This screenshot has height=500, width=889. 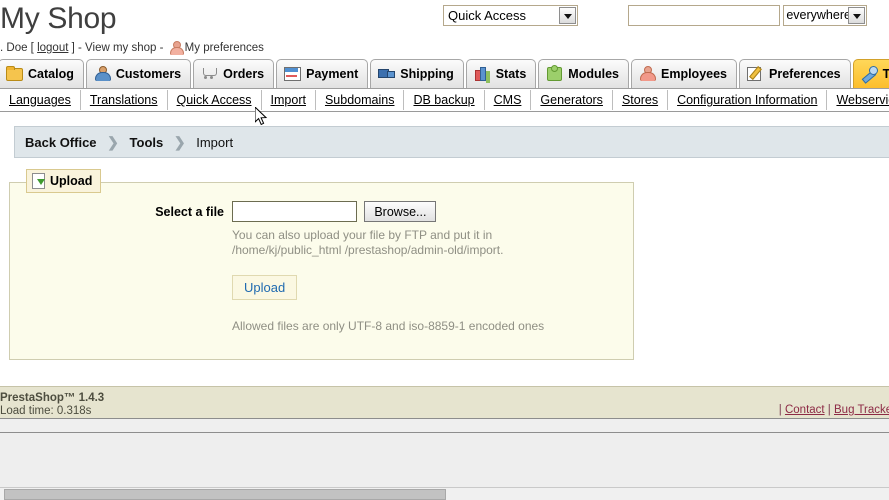 I want to click on subnav-item-generators: Generators, so click(x=572, y=100).